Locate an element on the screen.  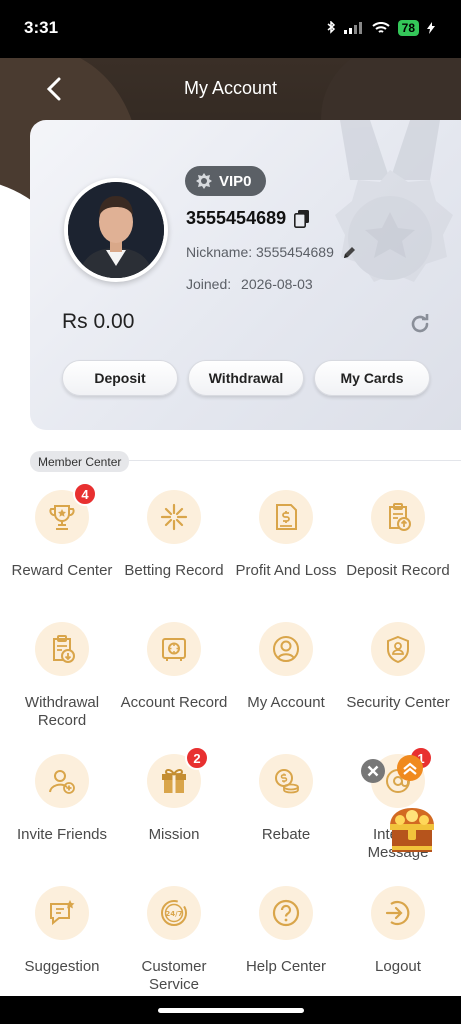
menu-item-label: Withdrawal Record is located at coordinates (62, 711).